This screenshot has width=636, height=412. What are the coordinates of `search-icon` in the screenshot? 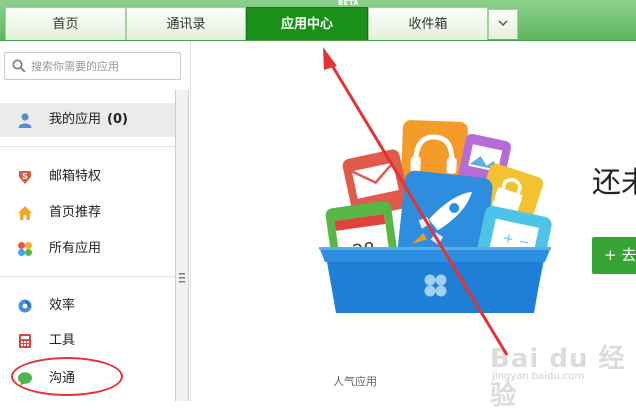 It's located at (19, 66).